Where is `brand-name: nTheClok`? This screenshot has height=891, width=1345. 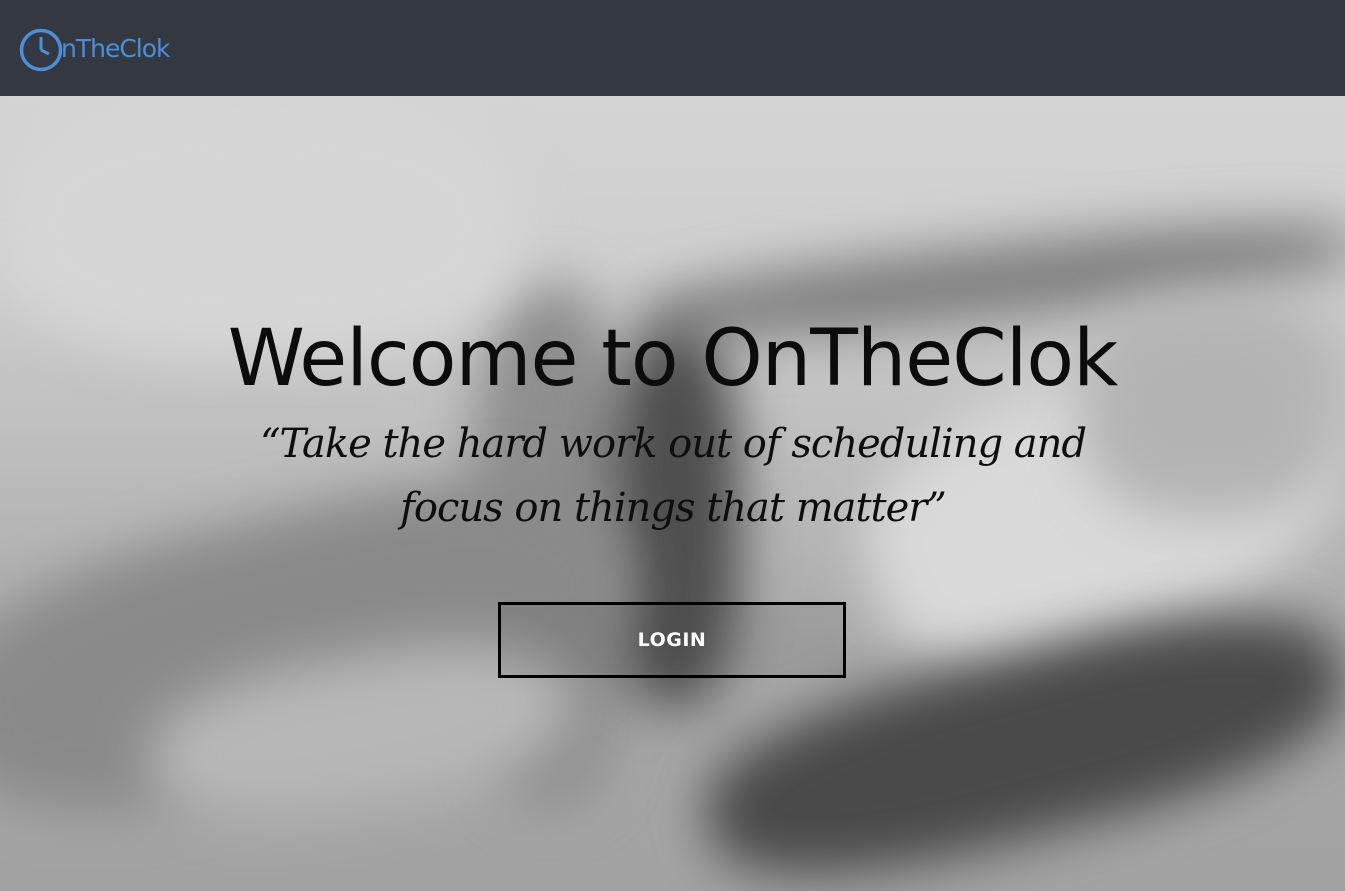
brand-name: nTheClok is located at coordinates (116, 48).